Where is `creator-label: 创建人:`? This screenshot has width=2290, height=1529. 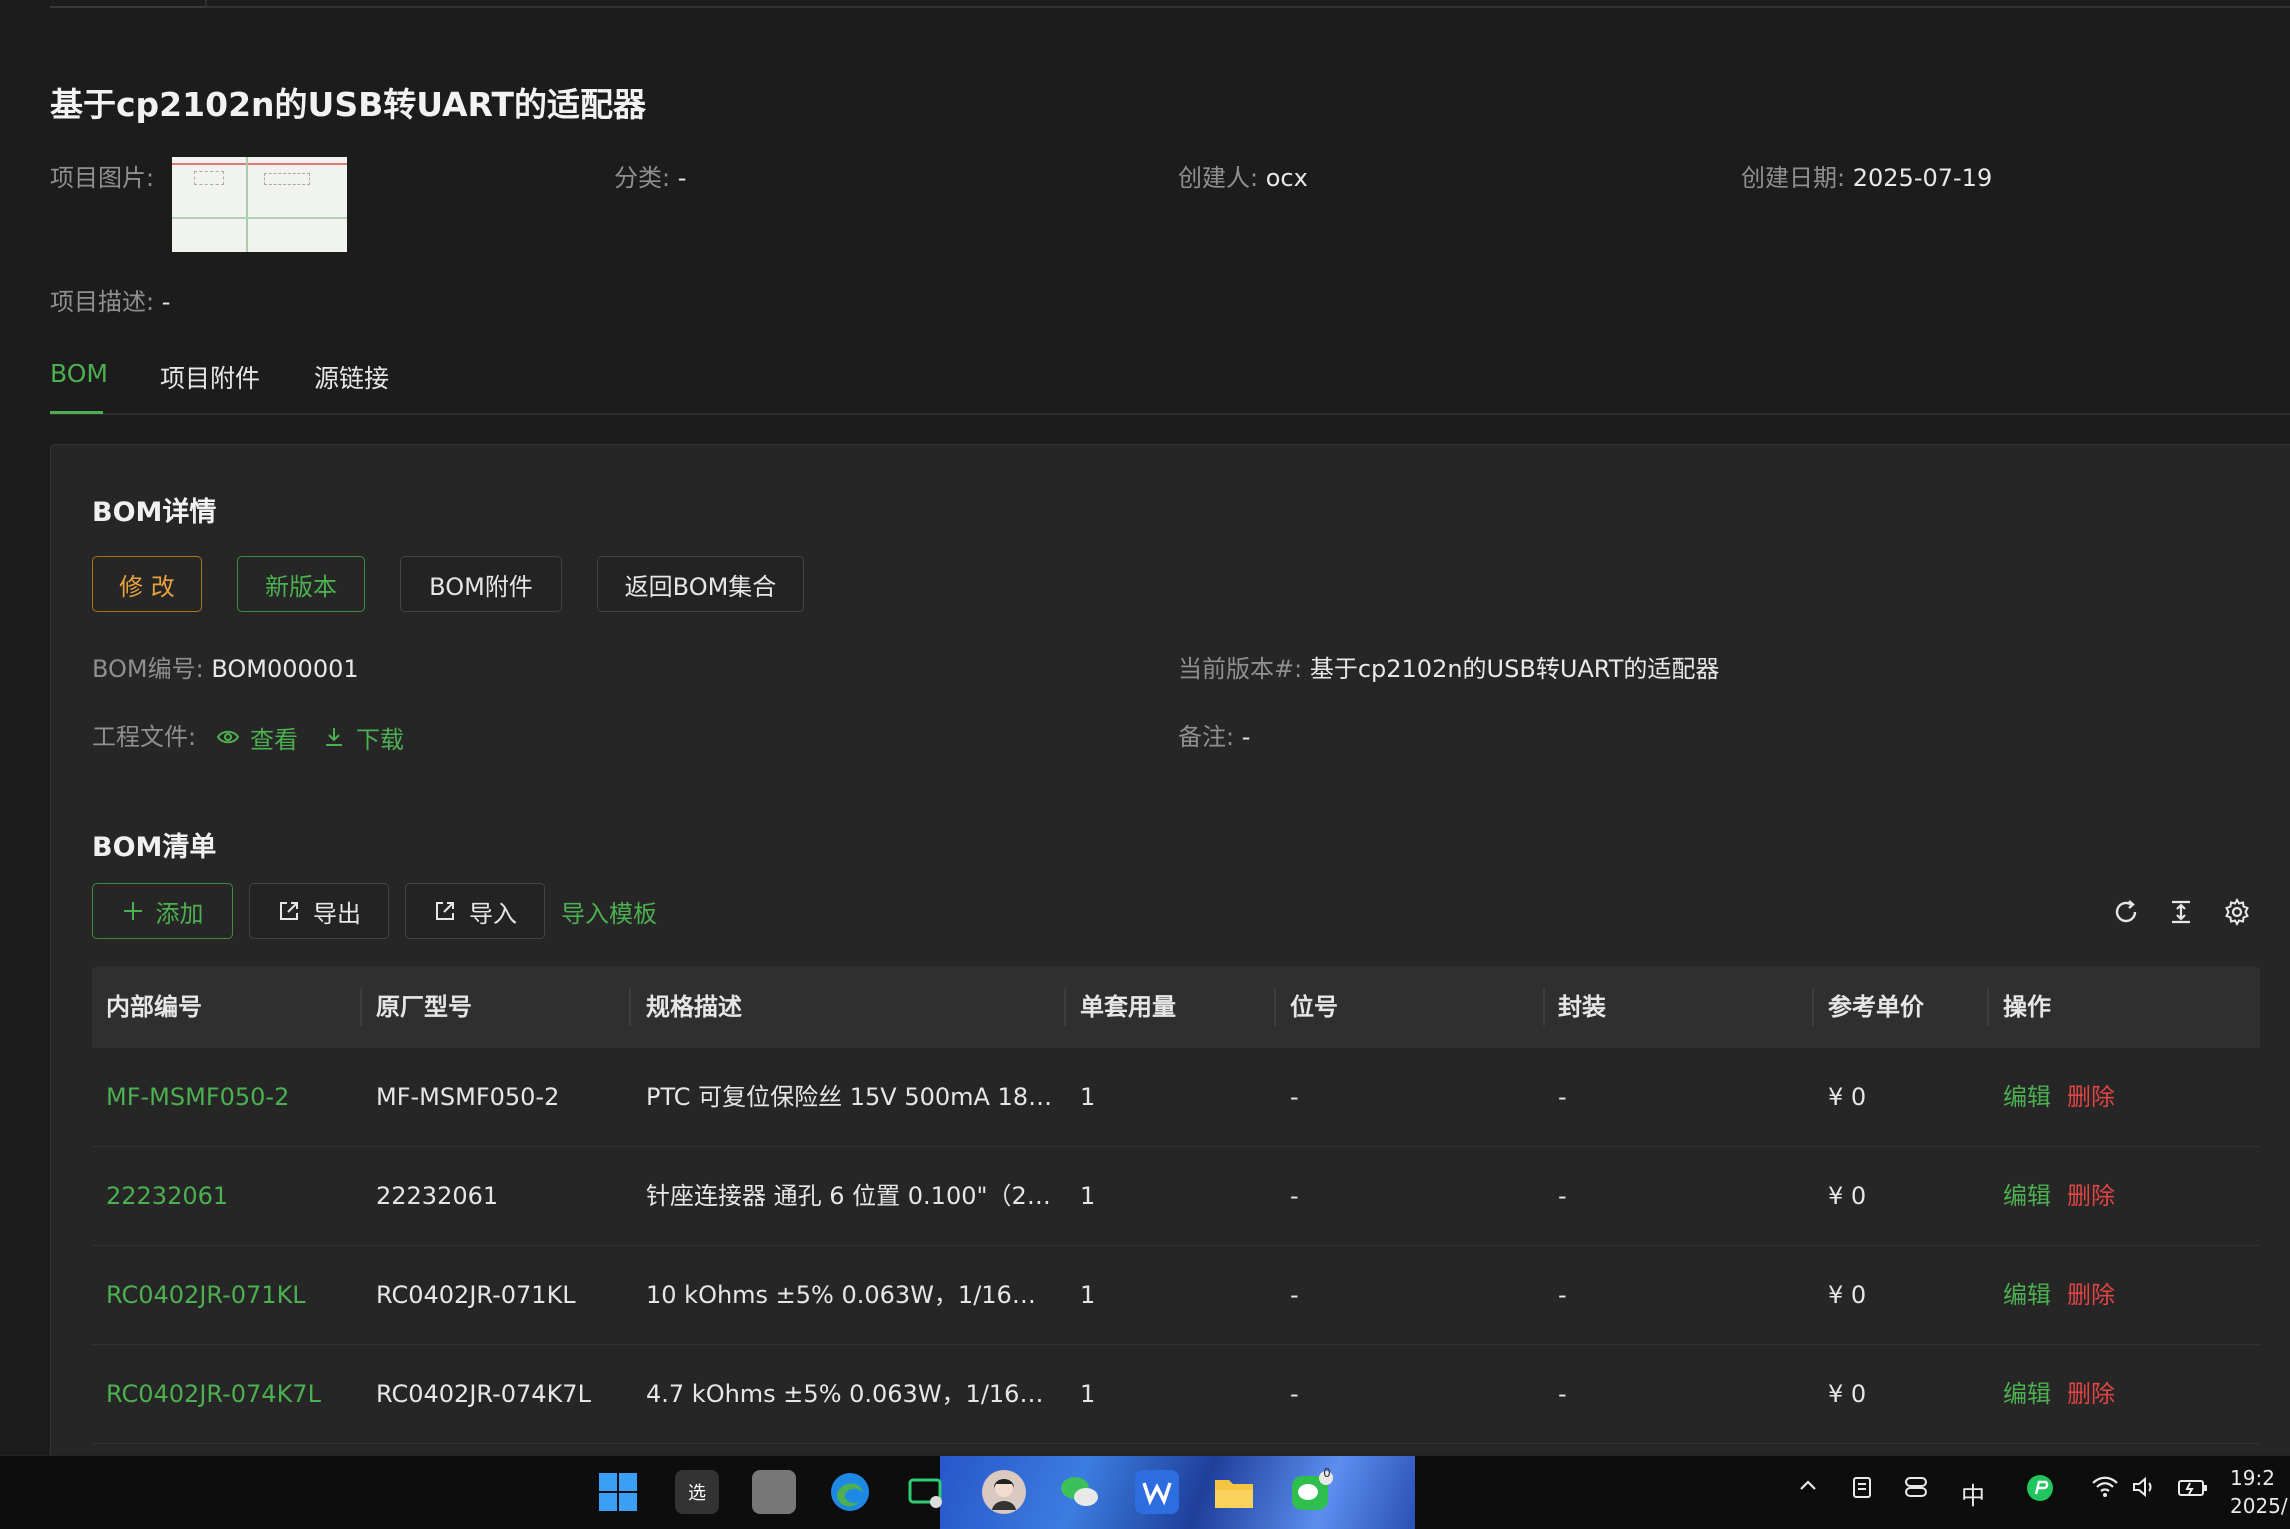
creator-label: 创建人: is located at coordinates (1218, 178).